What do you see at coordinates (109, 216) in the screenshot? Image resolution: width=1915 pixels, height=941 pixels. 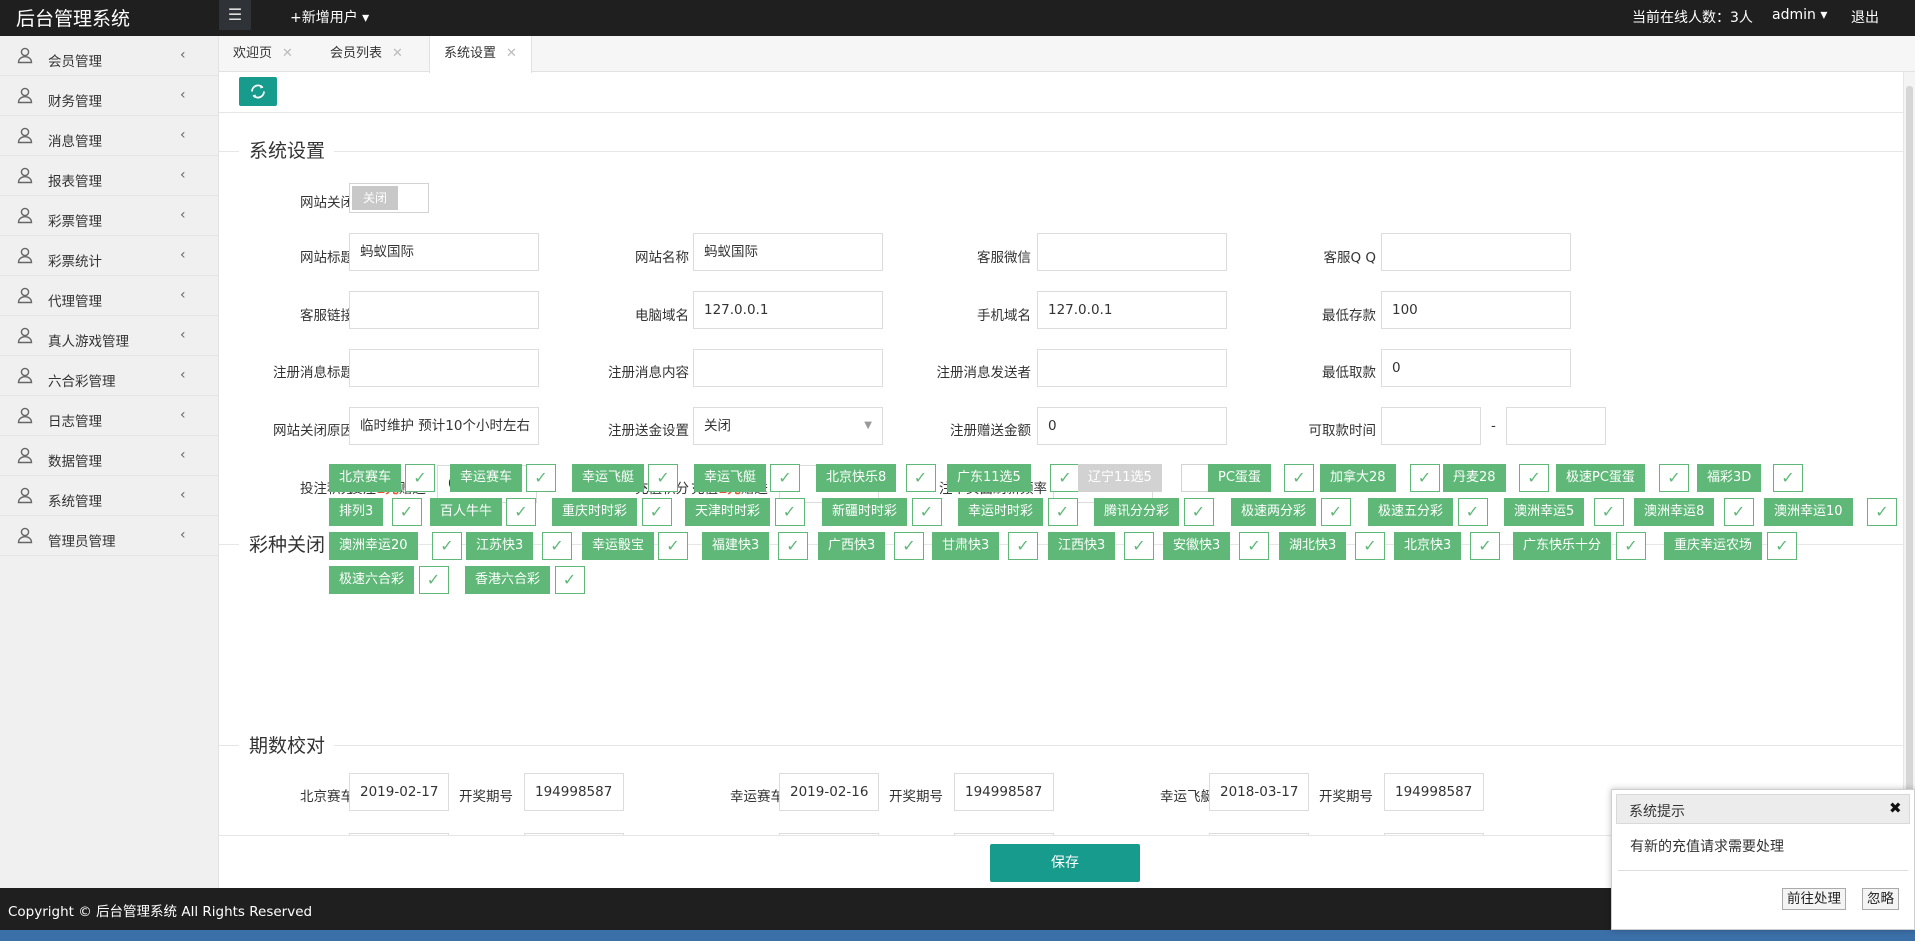 I see `sidebar-item: 彩票管理 ‹` at bounding box center [109, 216].